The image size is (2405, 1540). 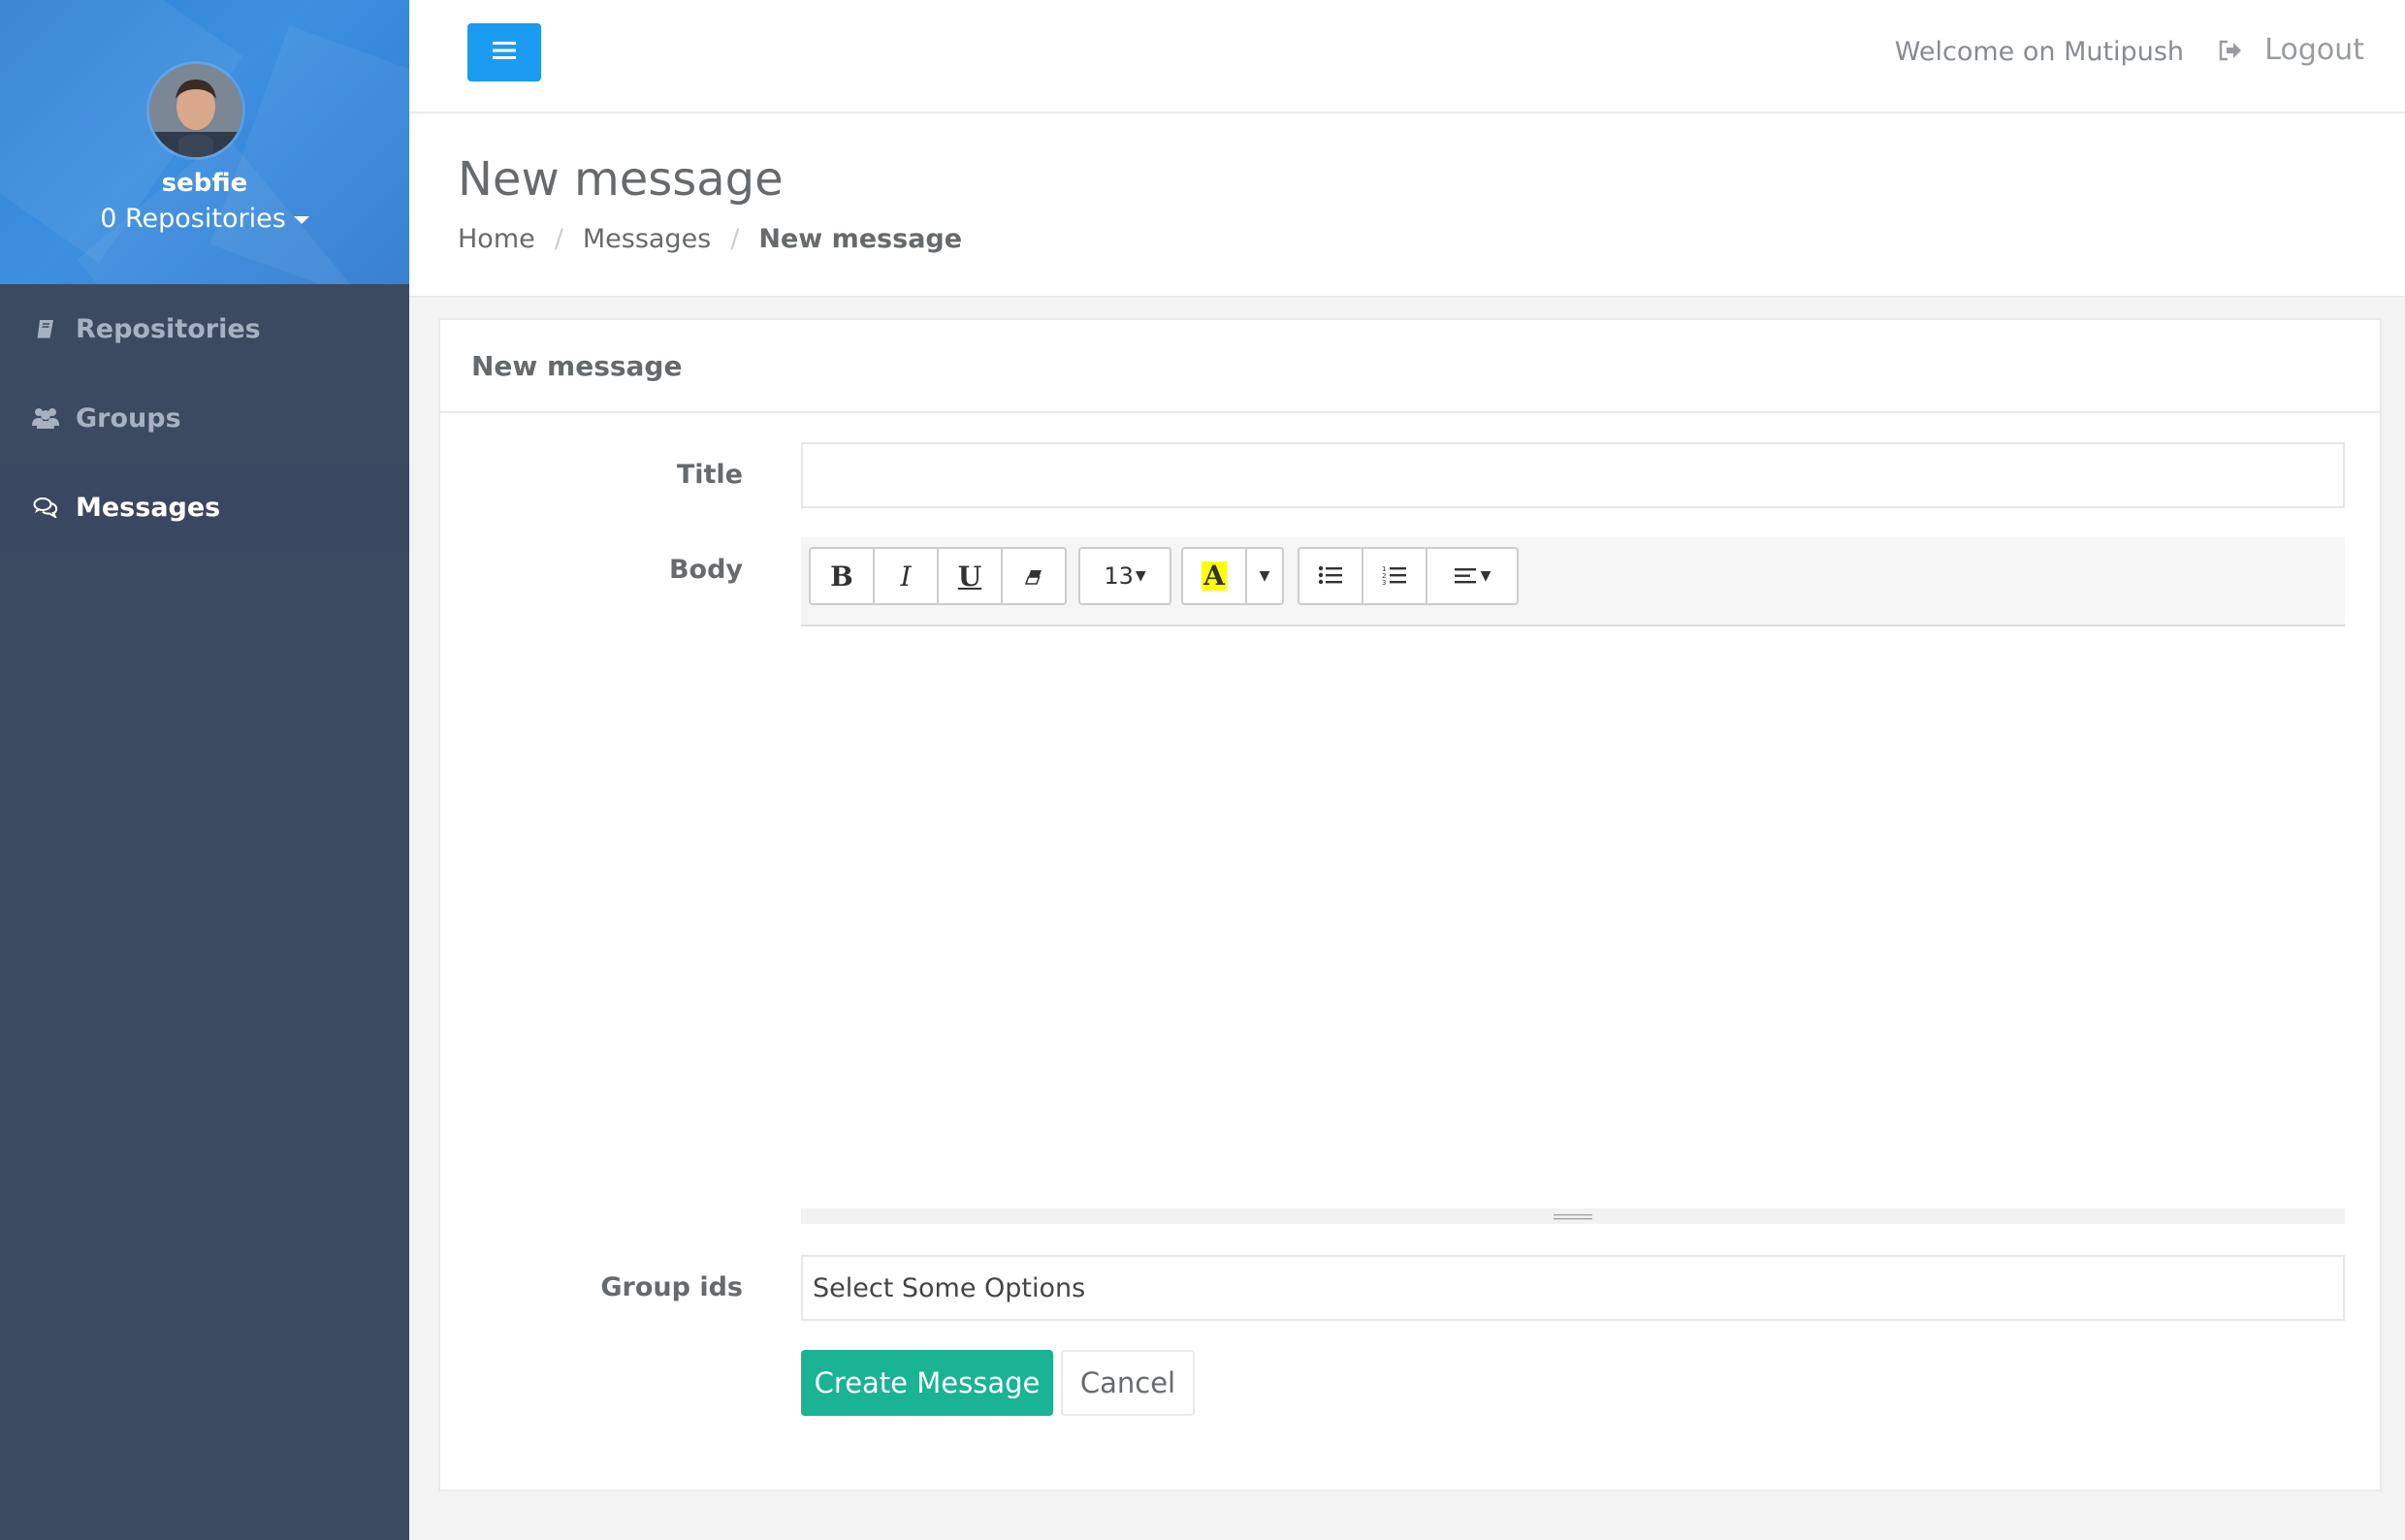 I want to click on style-button-group: B I U, so click(x=938, y=576).